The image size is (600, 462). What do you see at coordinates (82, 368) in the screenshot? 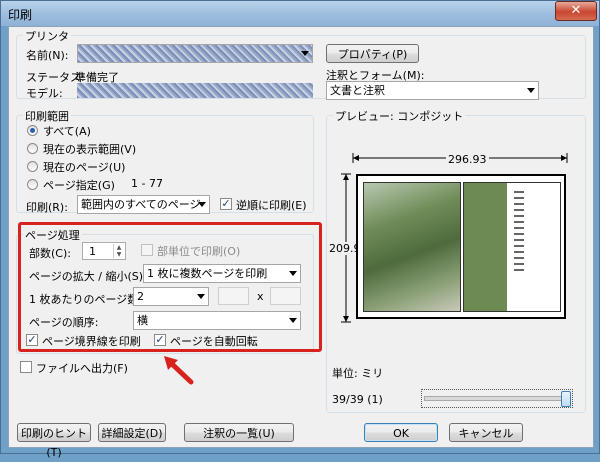
I see `print-to-file-label: ファイルへ出力(F)` at bounding box center [82, 368].